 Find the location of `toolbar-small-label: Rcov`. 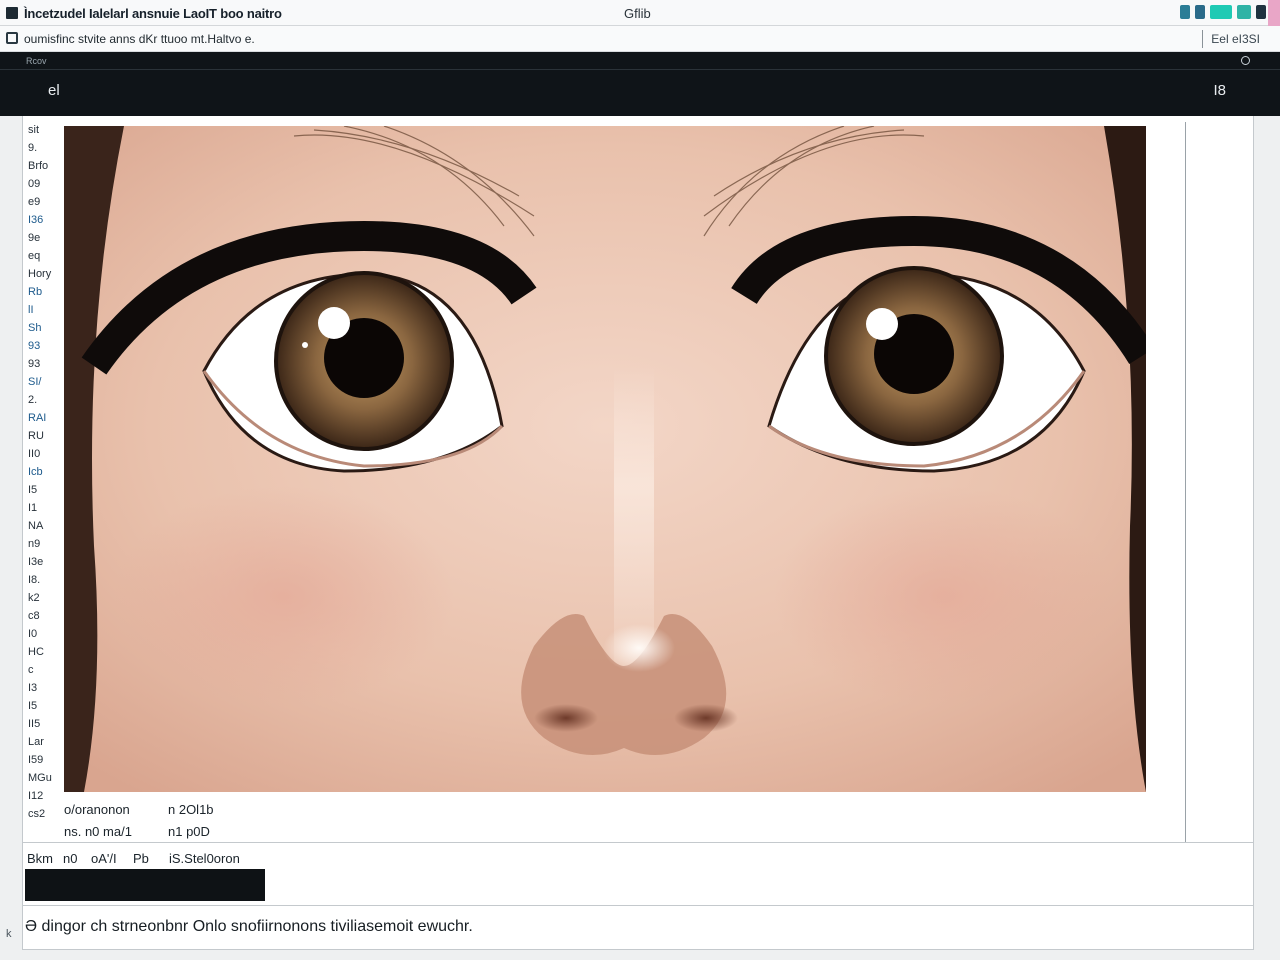

toolbar-small-label: Rcov is located at coordinates (36, 61).